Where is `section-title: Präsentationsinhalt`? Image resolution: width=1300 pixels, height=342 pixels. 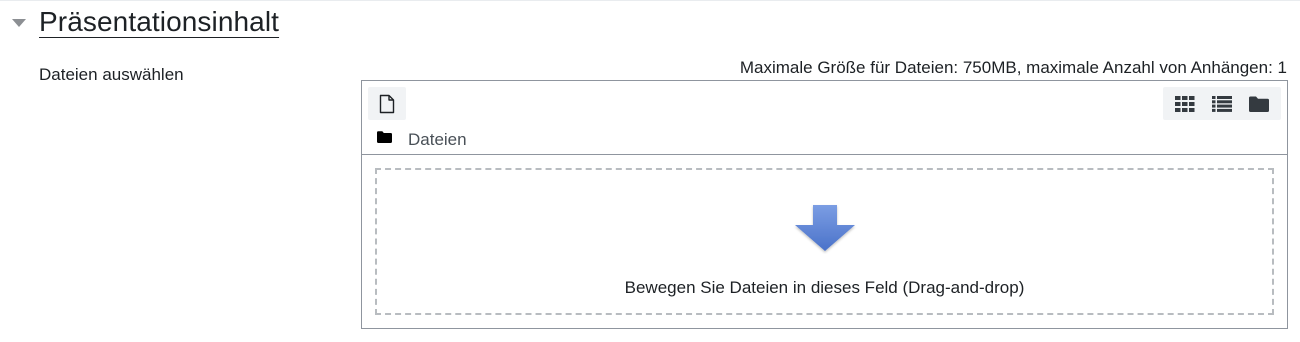
section-title: Präsentationsinhalt is located at coordinates (159, 22).